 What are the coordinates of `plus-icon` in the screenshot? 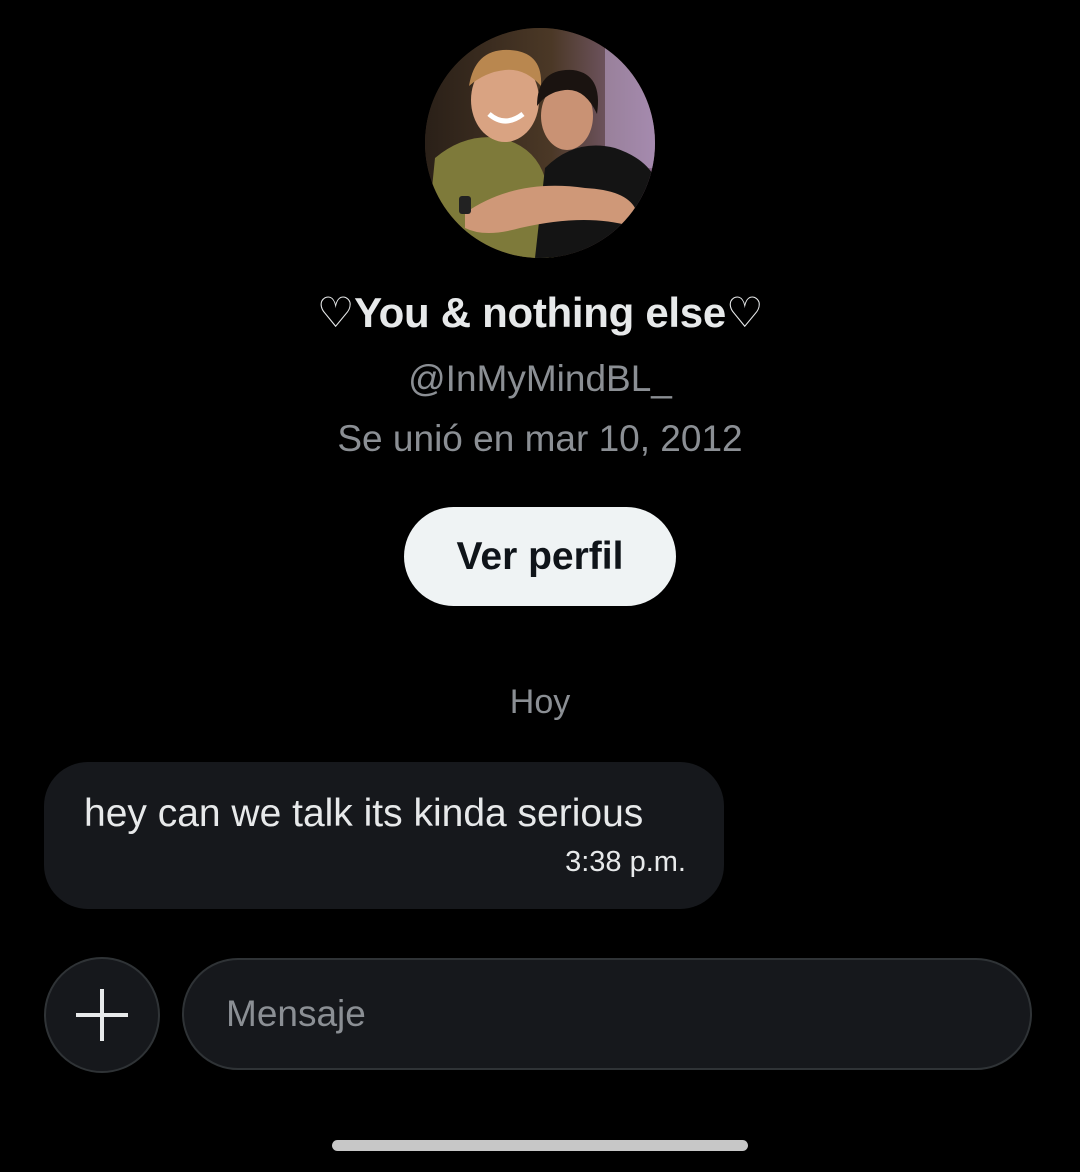 It's located at (102, 1015).